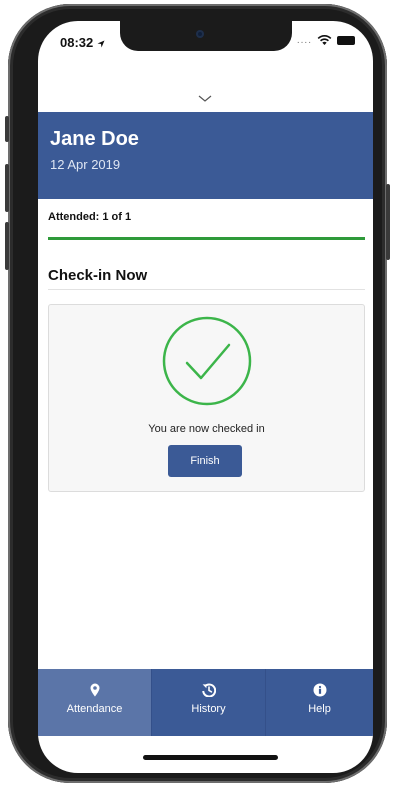 This screenshot has height=787, width=395. What do you see at coordinates (200, 34) in the screenshot?
I see `camera-dot` at bounding box center [200, 34].